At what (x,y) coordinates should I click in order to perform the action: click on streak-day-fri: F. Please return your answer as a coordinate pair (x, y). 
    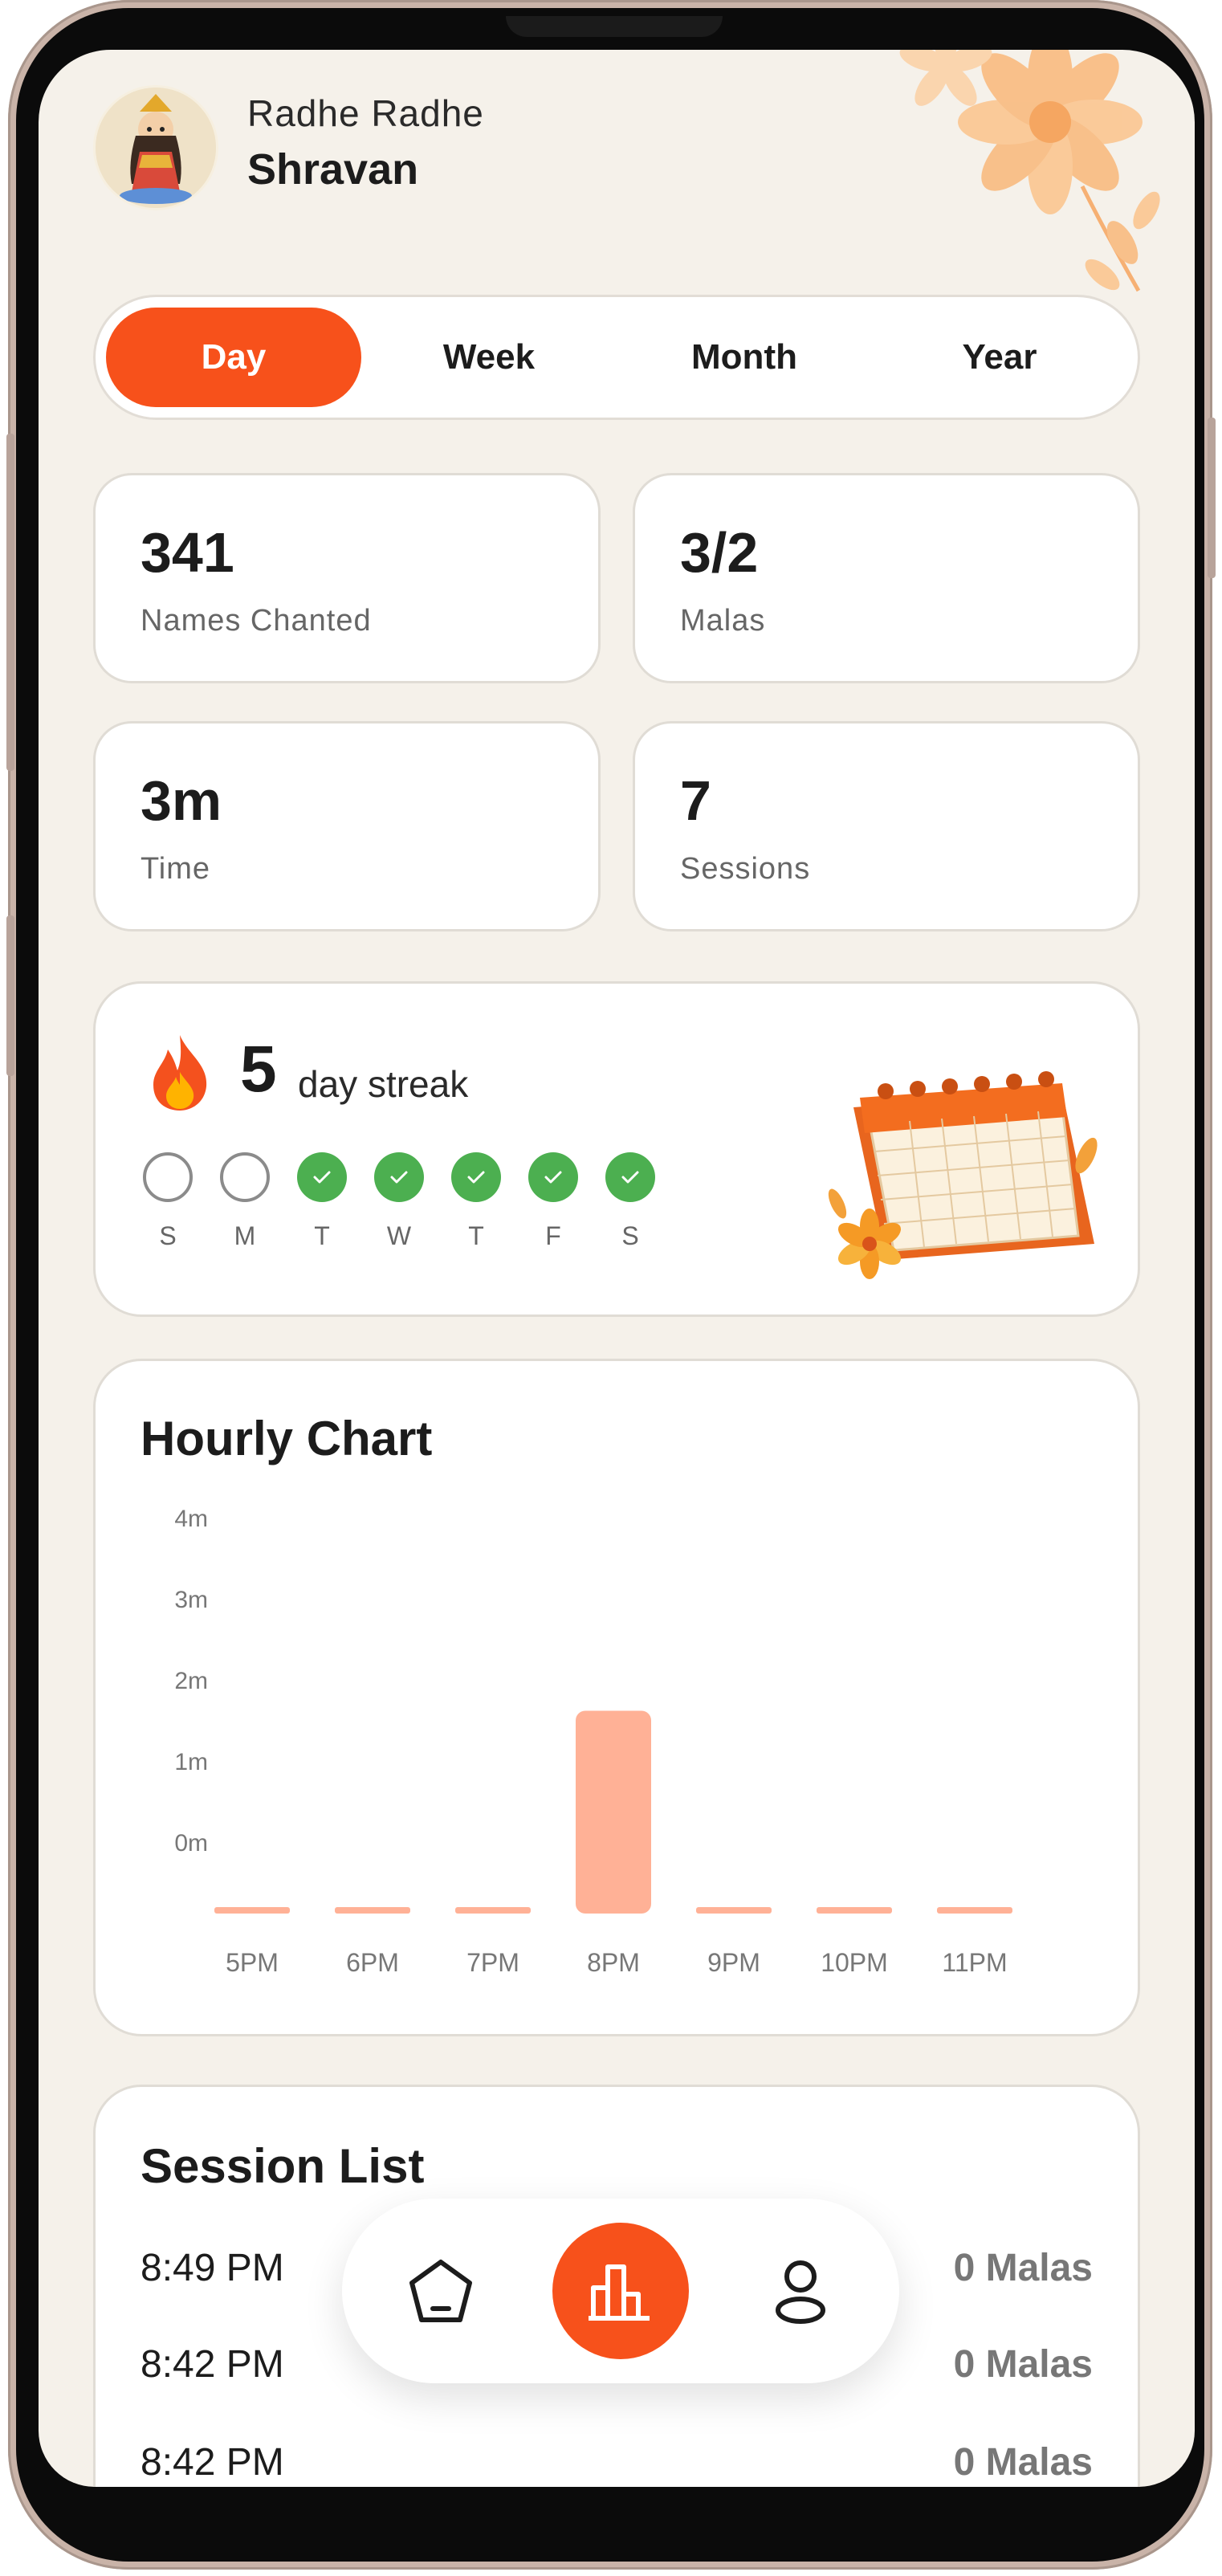
    Looking at the image, I should click on (553, 1201).